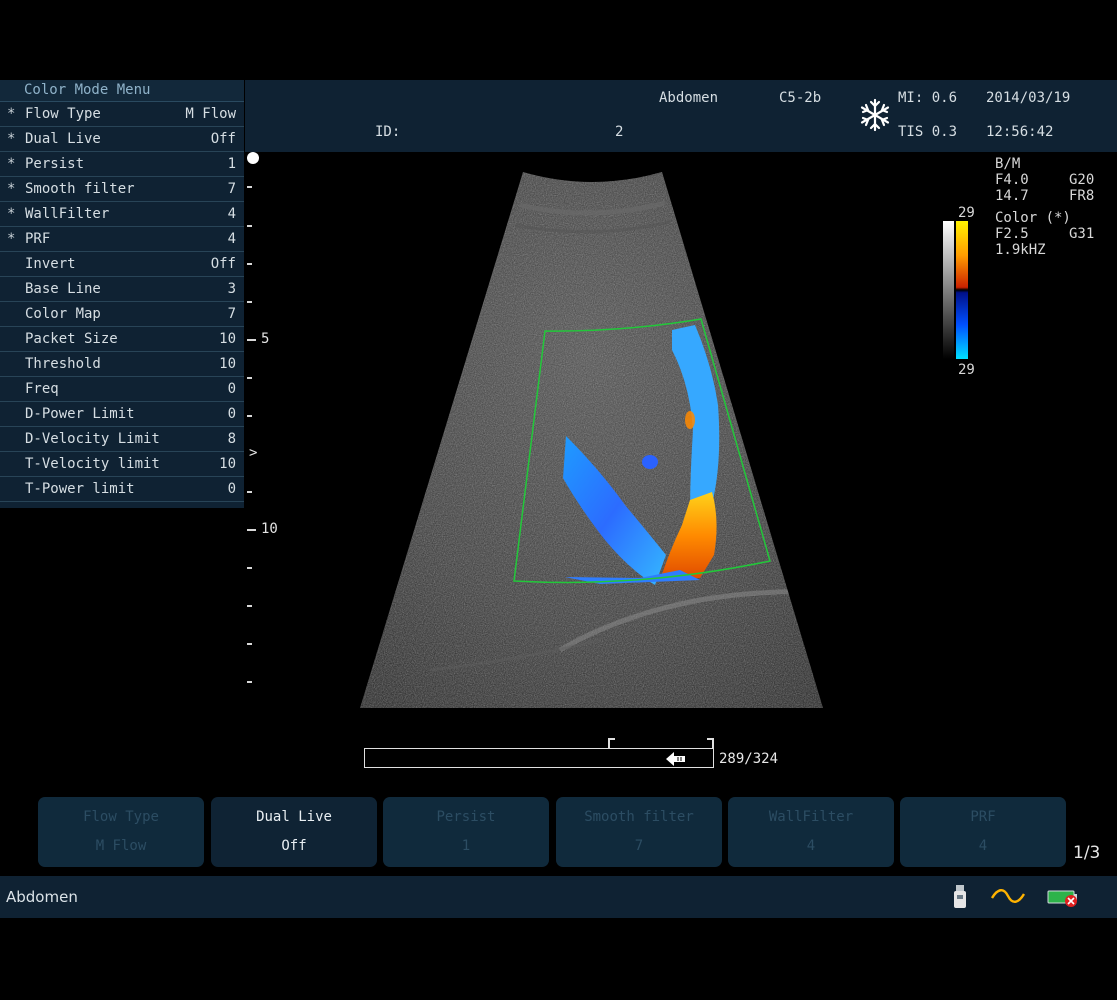 This screenshot has height=1000, width=1117. I want to click on softkey-page-indicator: 1/3, so click(1086, 853).